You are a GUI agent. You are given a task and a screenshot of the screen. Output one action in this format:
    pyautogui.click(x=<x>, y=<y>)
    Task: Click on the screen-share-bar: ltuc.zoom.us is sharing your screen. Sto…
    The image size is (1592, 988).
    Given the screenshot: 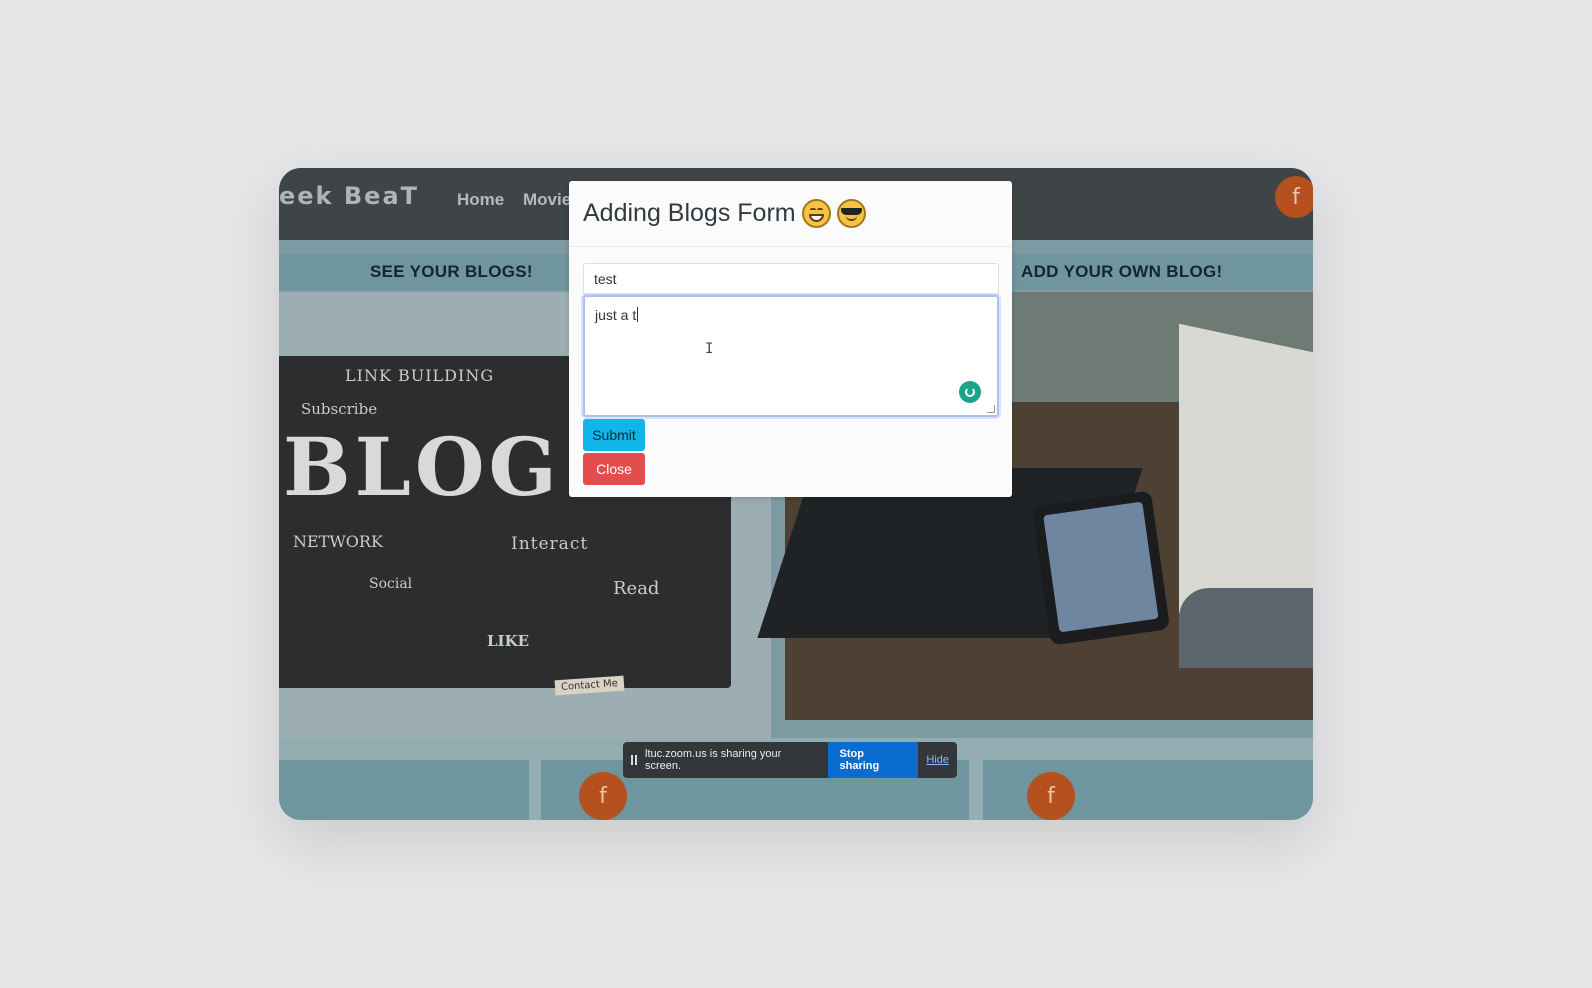 What is the action you would take?
    pyautogui.click(x=790, y=760)
    